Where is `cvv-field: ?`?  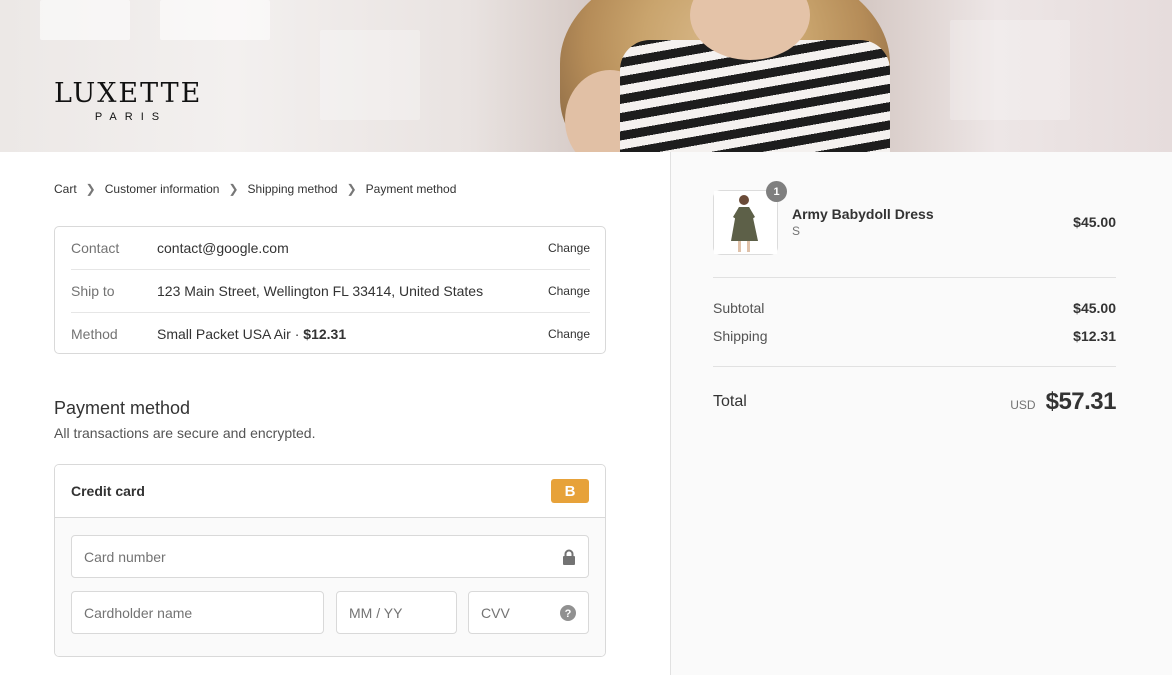
cvv-field: ? is located at coordinates (528, 612).